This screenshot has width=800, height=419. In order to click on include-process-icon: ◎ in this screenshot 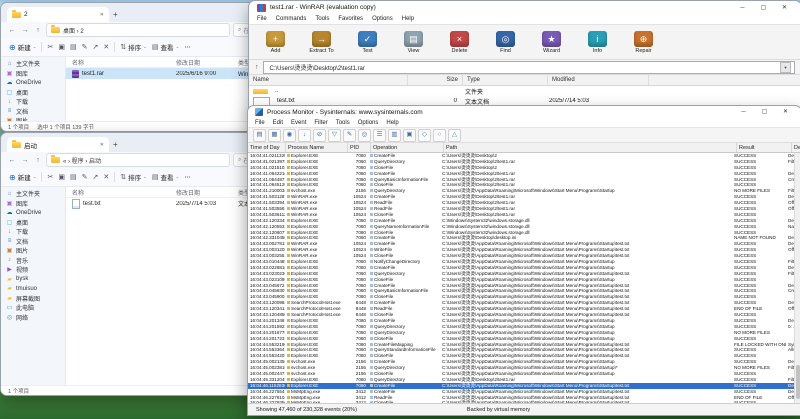, I will do `click(364, 135)`.